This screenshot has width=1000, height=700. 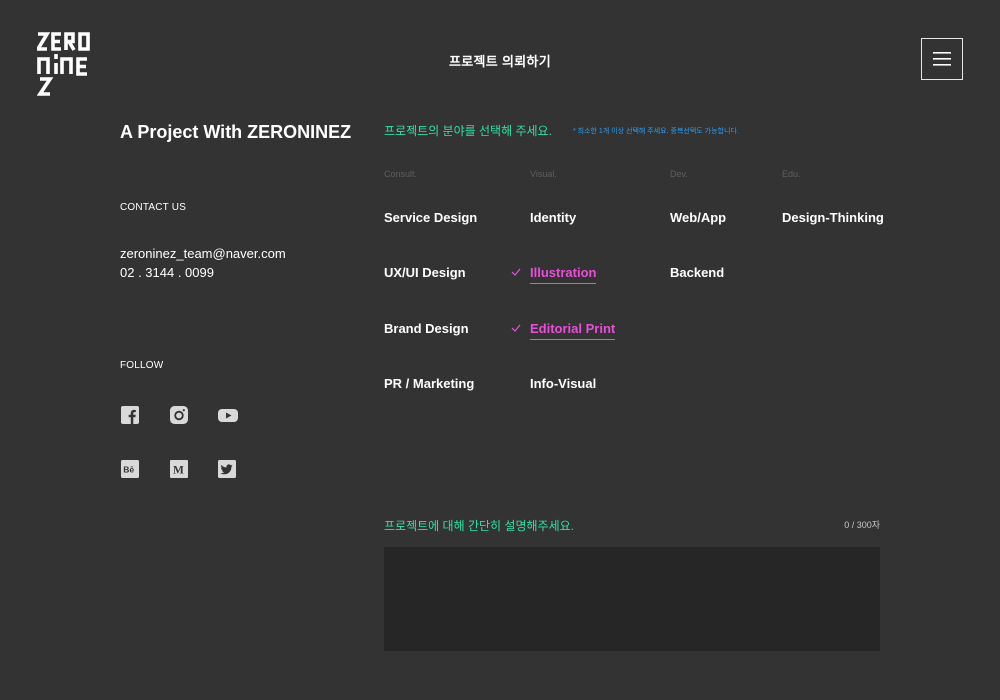 I want to click on option-label: Brand Design, so click(x=426, y=328).